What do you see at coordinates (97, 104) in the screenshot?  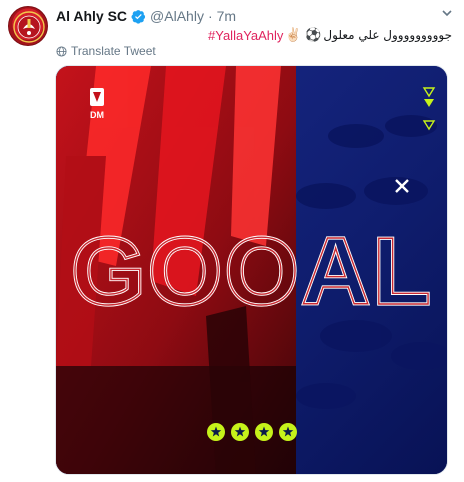 I see `dm-logo: DM` at bounding box center [97, 104].